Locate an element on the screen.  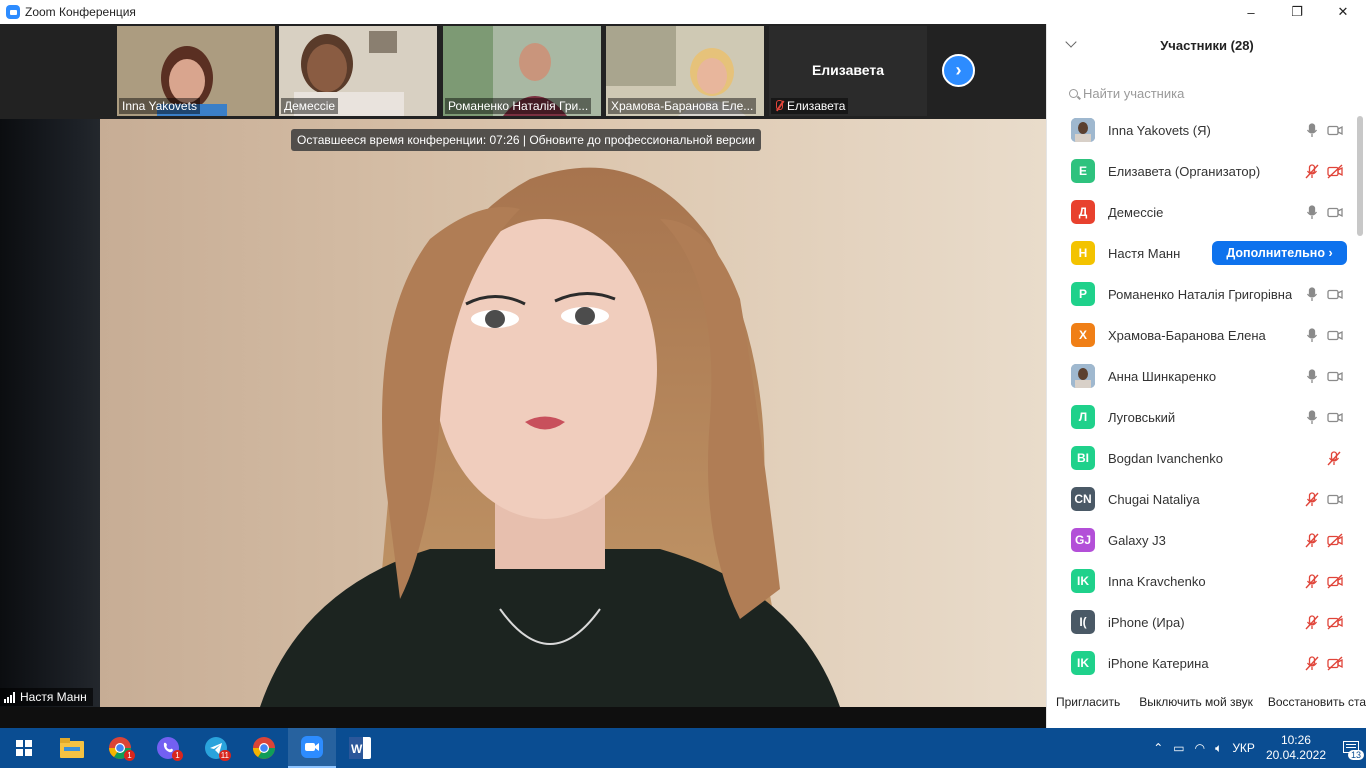
participant-avatar: BI is located at coordinates (1083, 458).